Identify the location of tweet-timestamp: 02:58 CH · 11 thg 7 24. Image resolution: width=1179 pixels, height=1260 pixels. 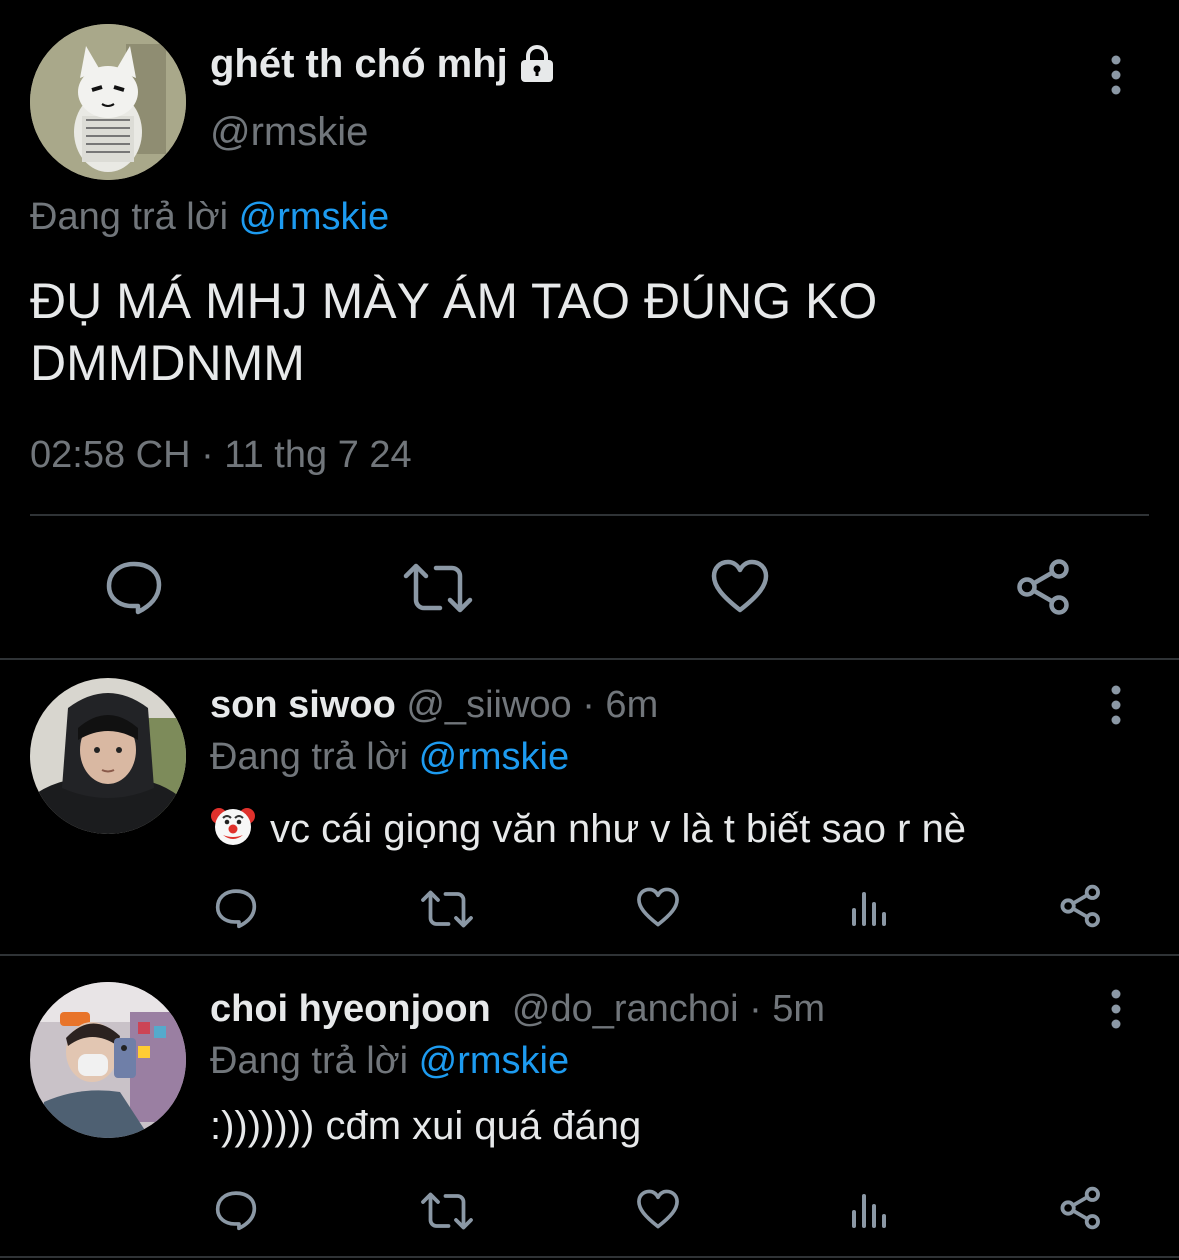
(221, 455).